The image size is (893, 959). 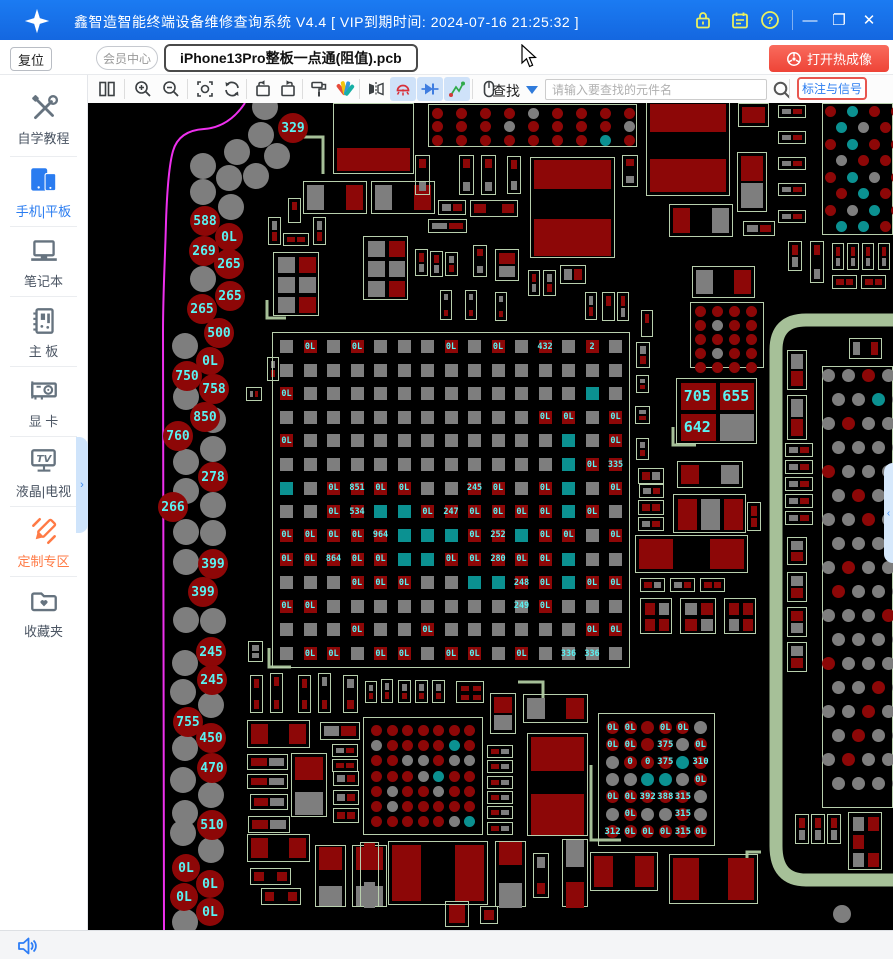 What do you see at coordinates (403, 89) in the screenshot?
I see `lamp-highlight-tool` at bounding box center [403, 89].